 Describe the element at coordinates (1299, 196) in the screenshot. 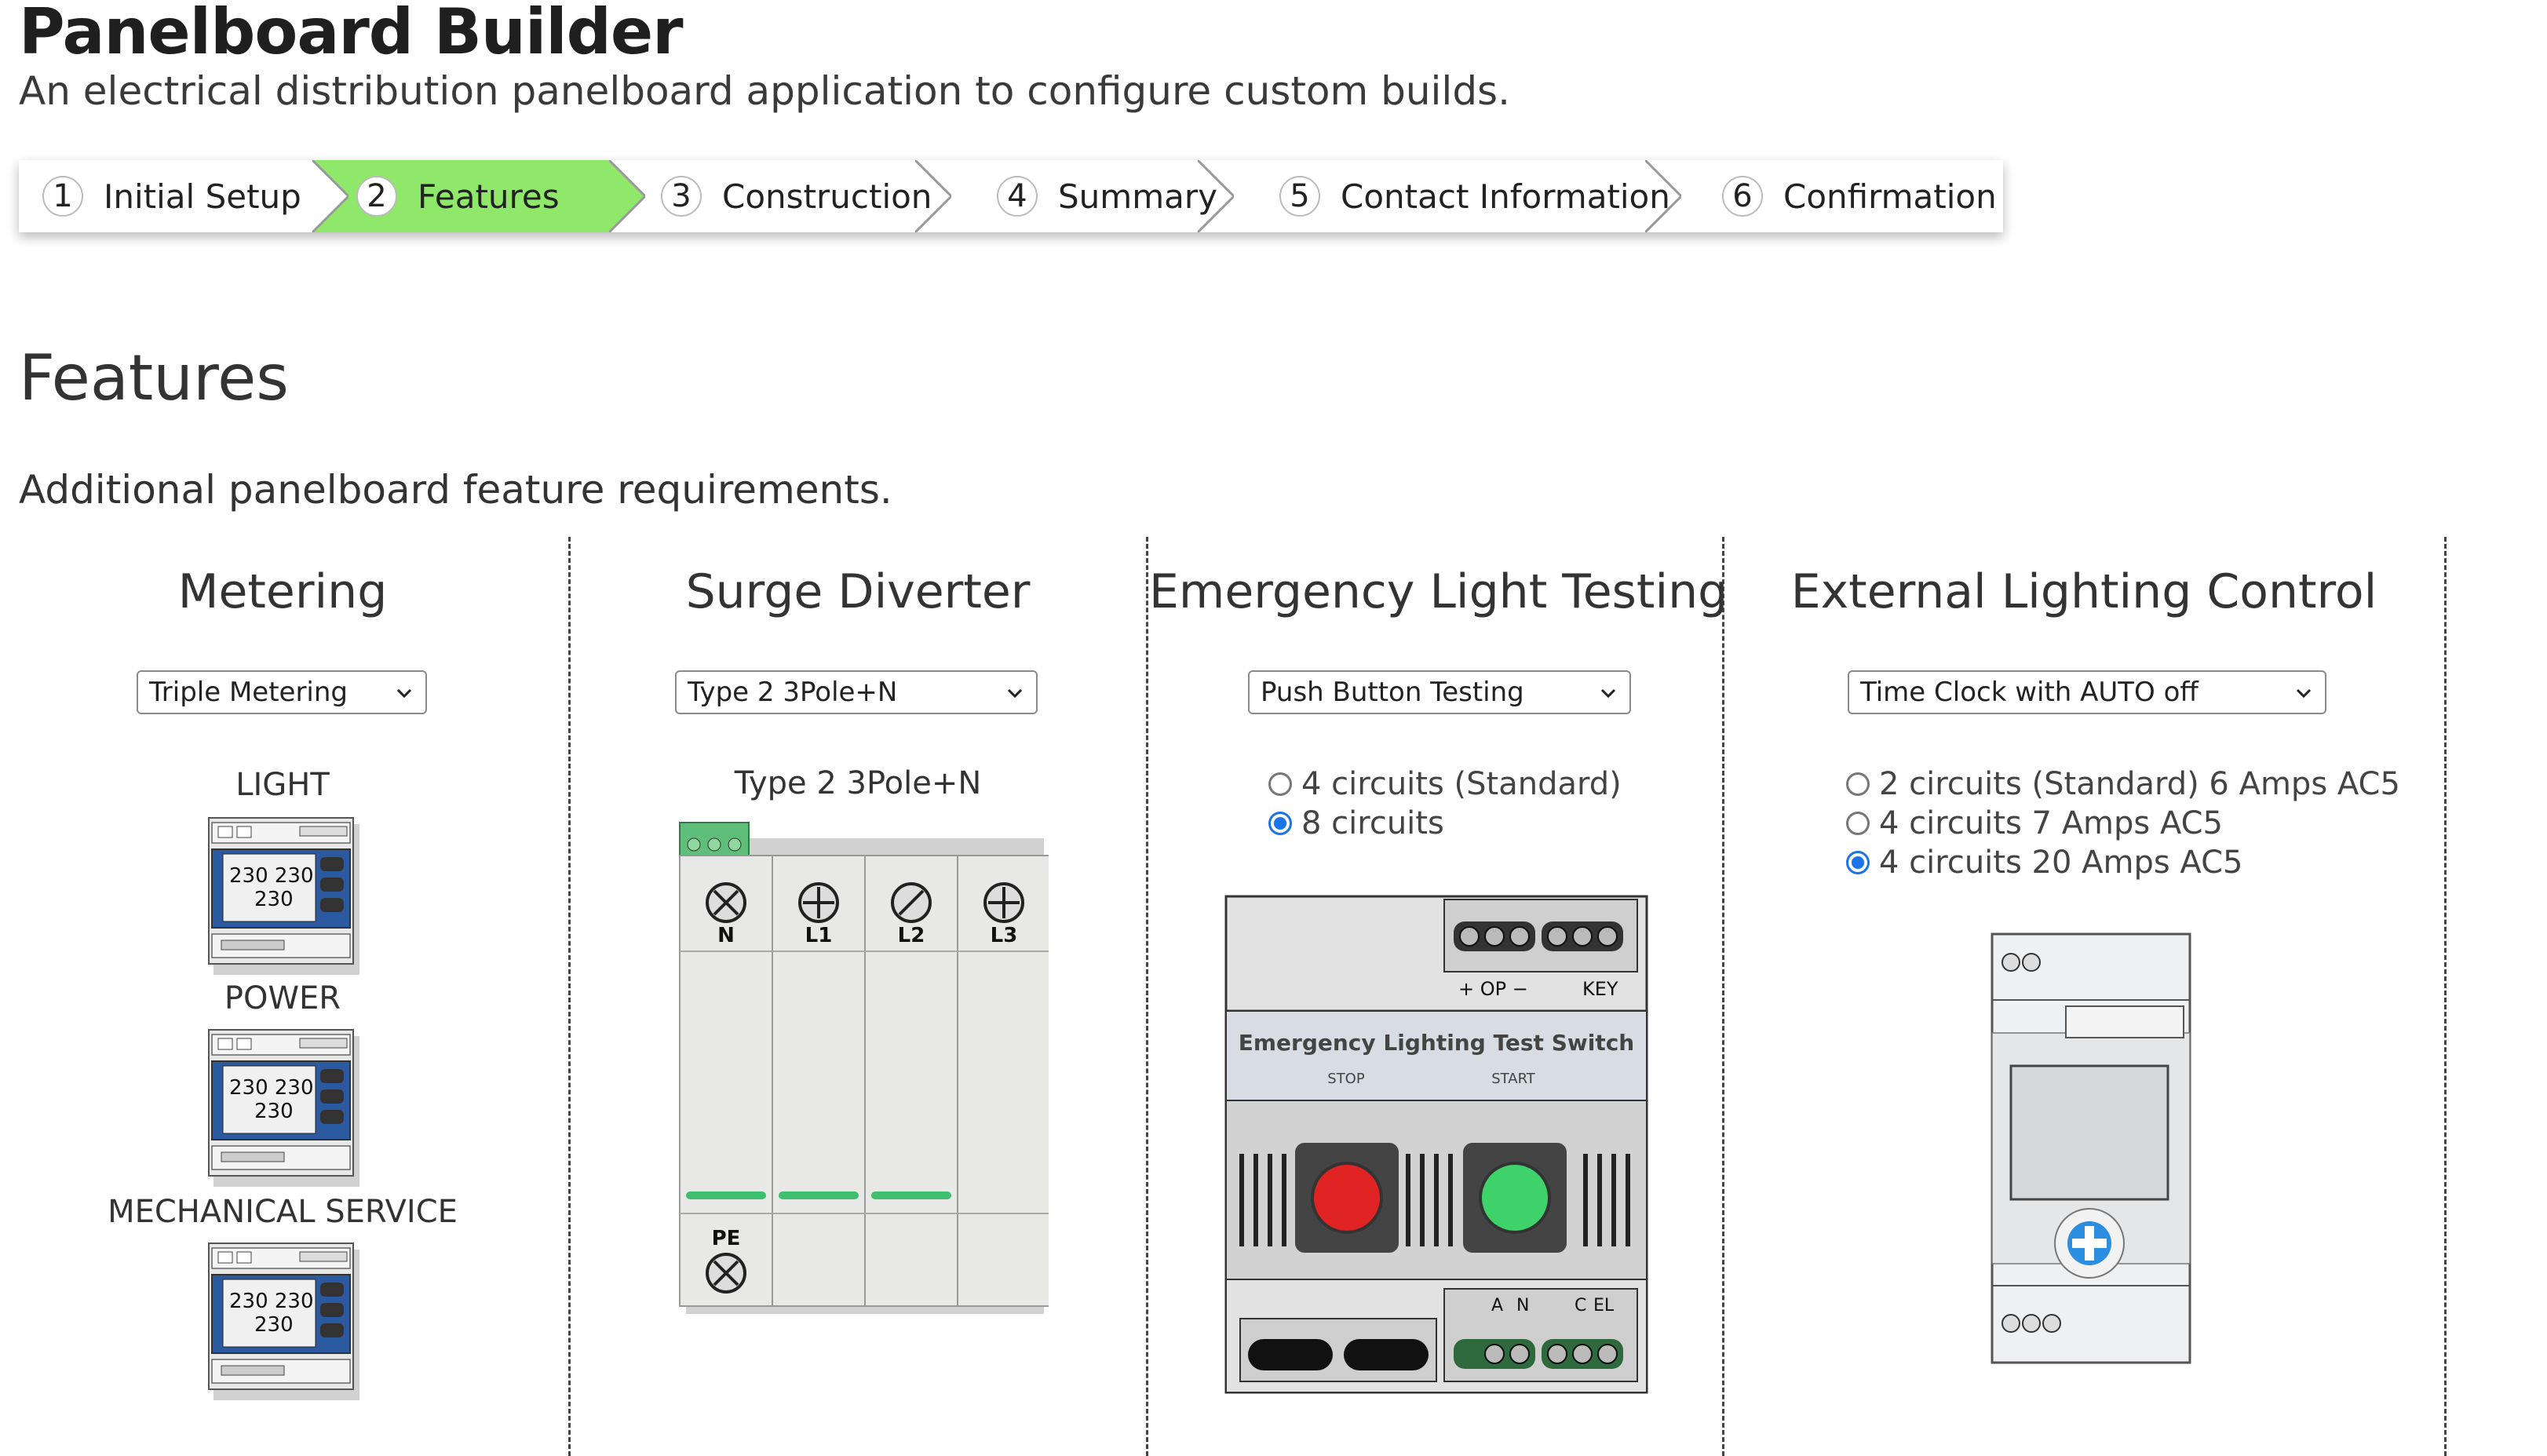

I see `step-number: 5` at that location.